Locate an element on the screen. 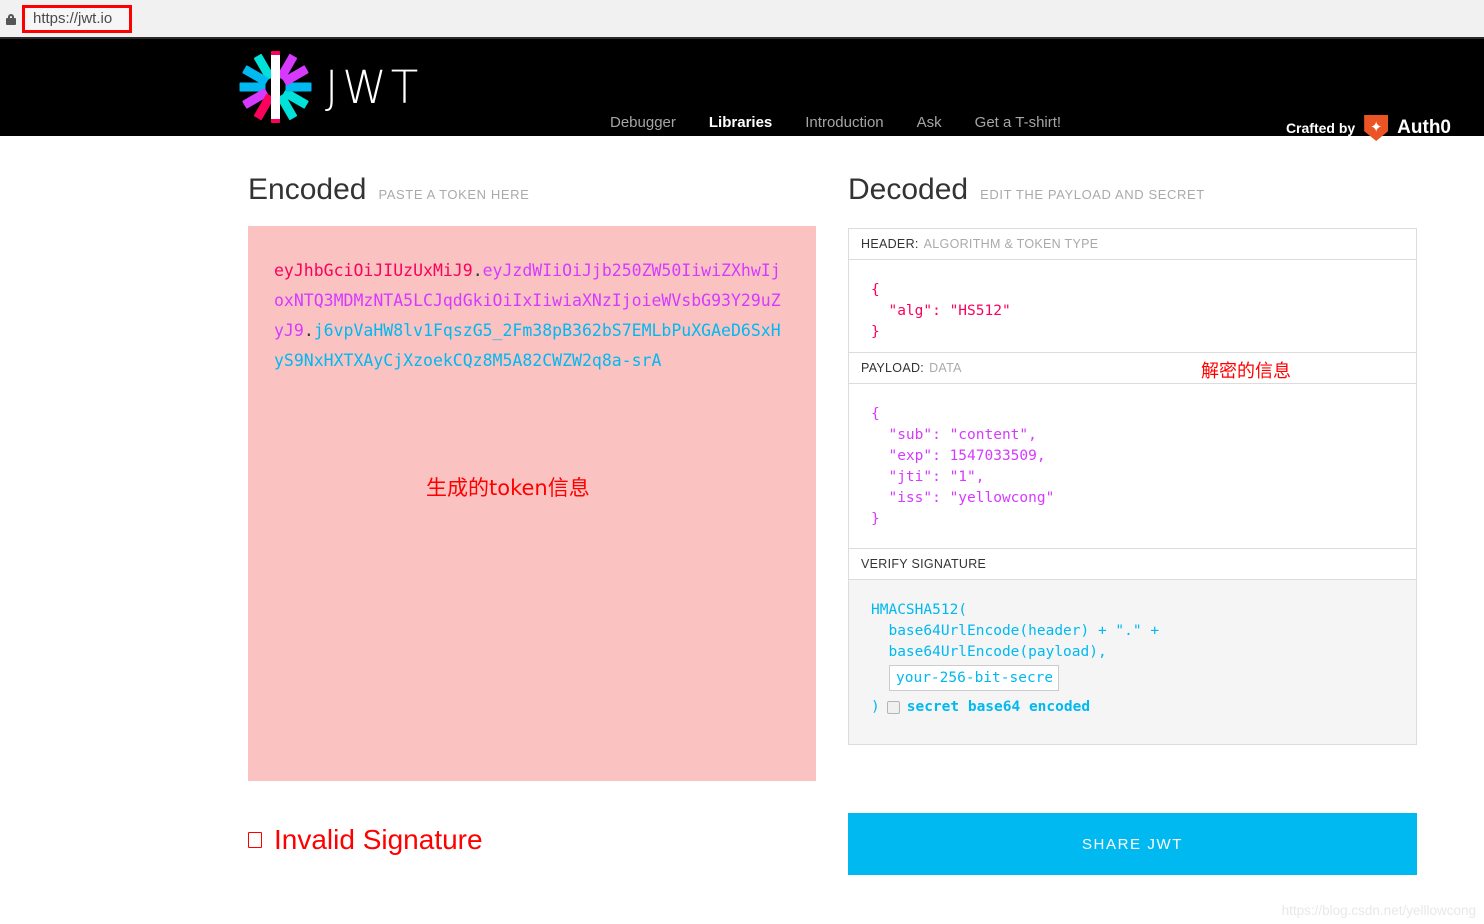  encoded-section-title: Encoded PASTE A TOKEN HERE is located at coordinates (388, 190).